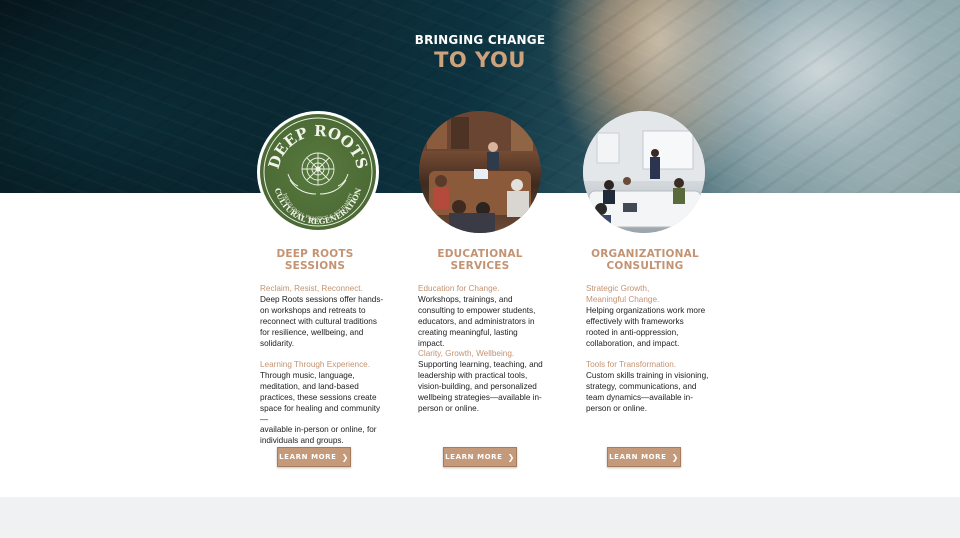 Image resolution: width=960 pixels, height=538 pixels. What do you see at coordinates (473, 375) in the screenshot?
I see `paragraph-line: leadership with practical tools,` at bounding box center [473, 375].